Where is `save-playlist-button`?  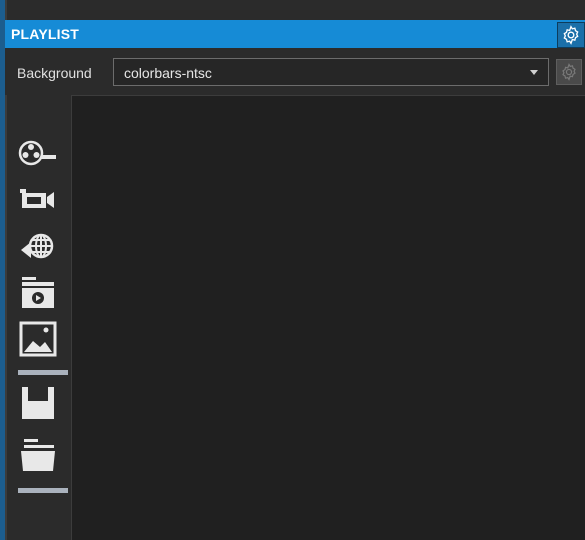 save-playlist-button is located at coordinates (38, 403).